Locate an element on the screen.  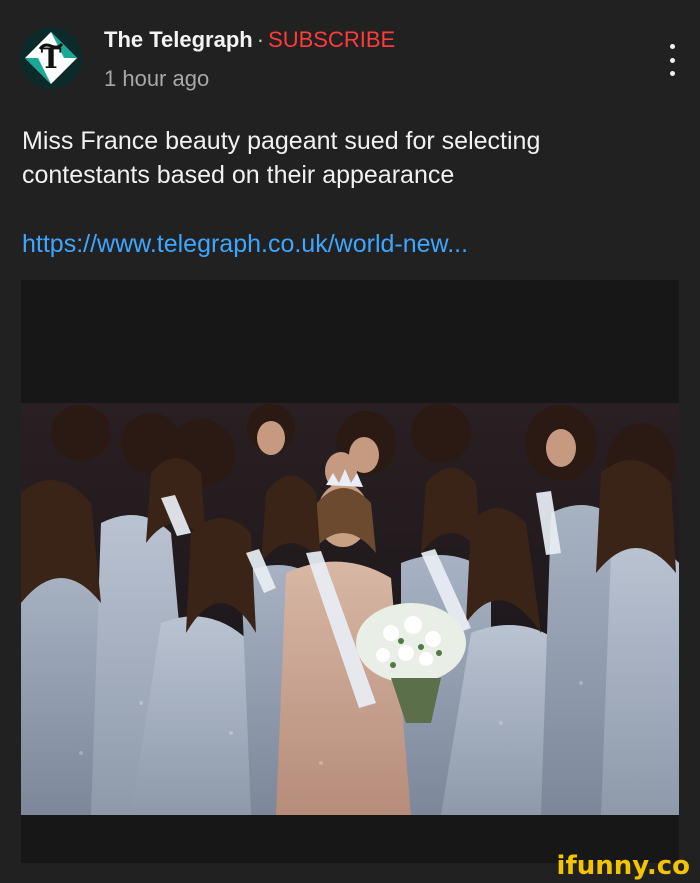
telegraph-logo-icon: T is located at coordinates (51, 58).